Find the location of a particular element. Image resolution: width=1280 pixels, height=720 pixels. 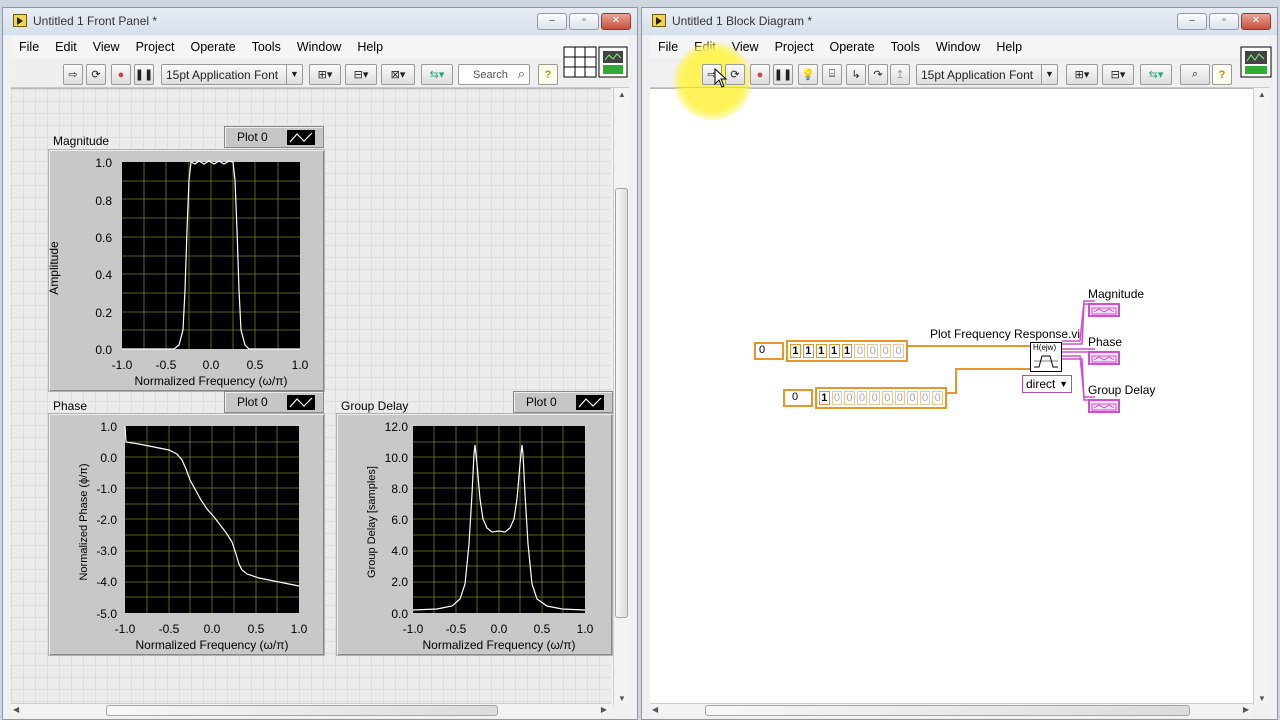

vertical-scroll-thumb is located at coordinates (621, 403).